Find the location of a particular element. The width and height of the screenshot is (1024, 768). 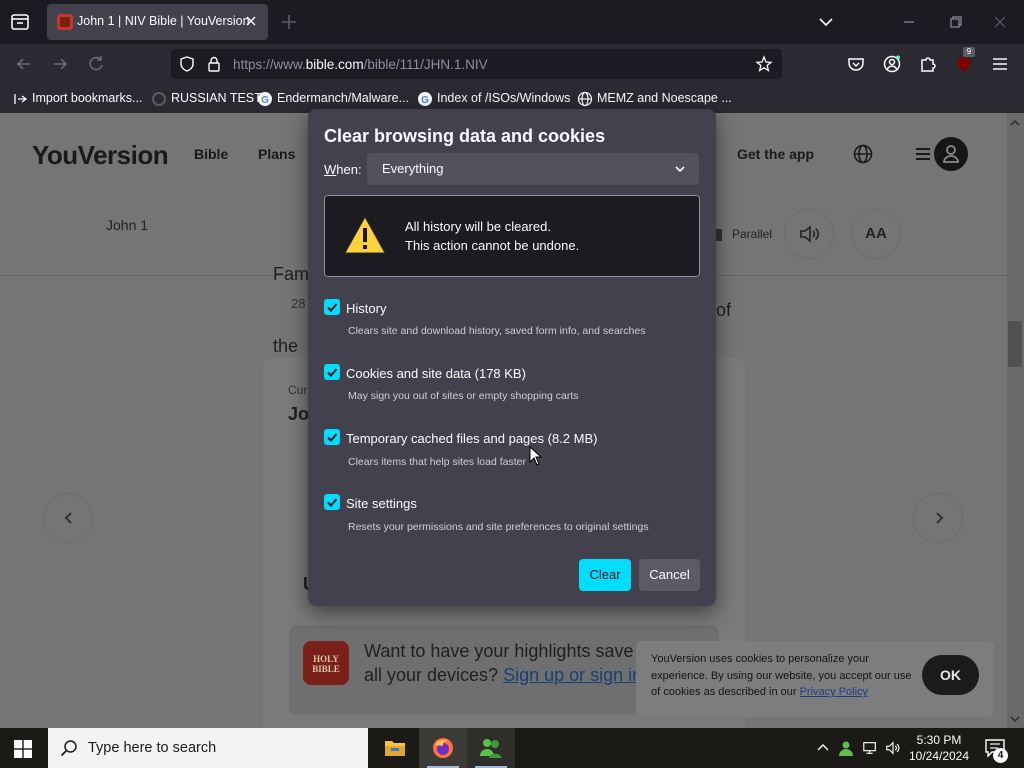

arrow-left-icon is located at coordinates (23, 64).